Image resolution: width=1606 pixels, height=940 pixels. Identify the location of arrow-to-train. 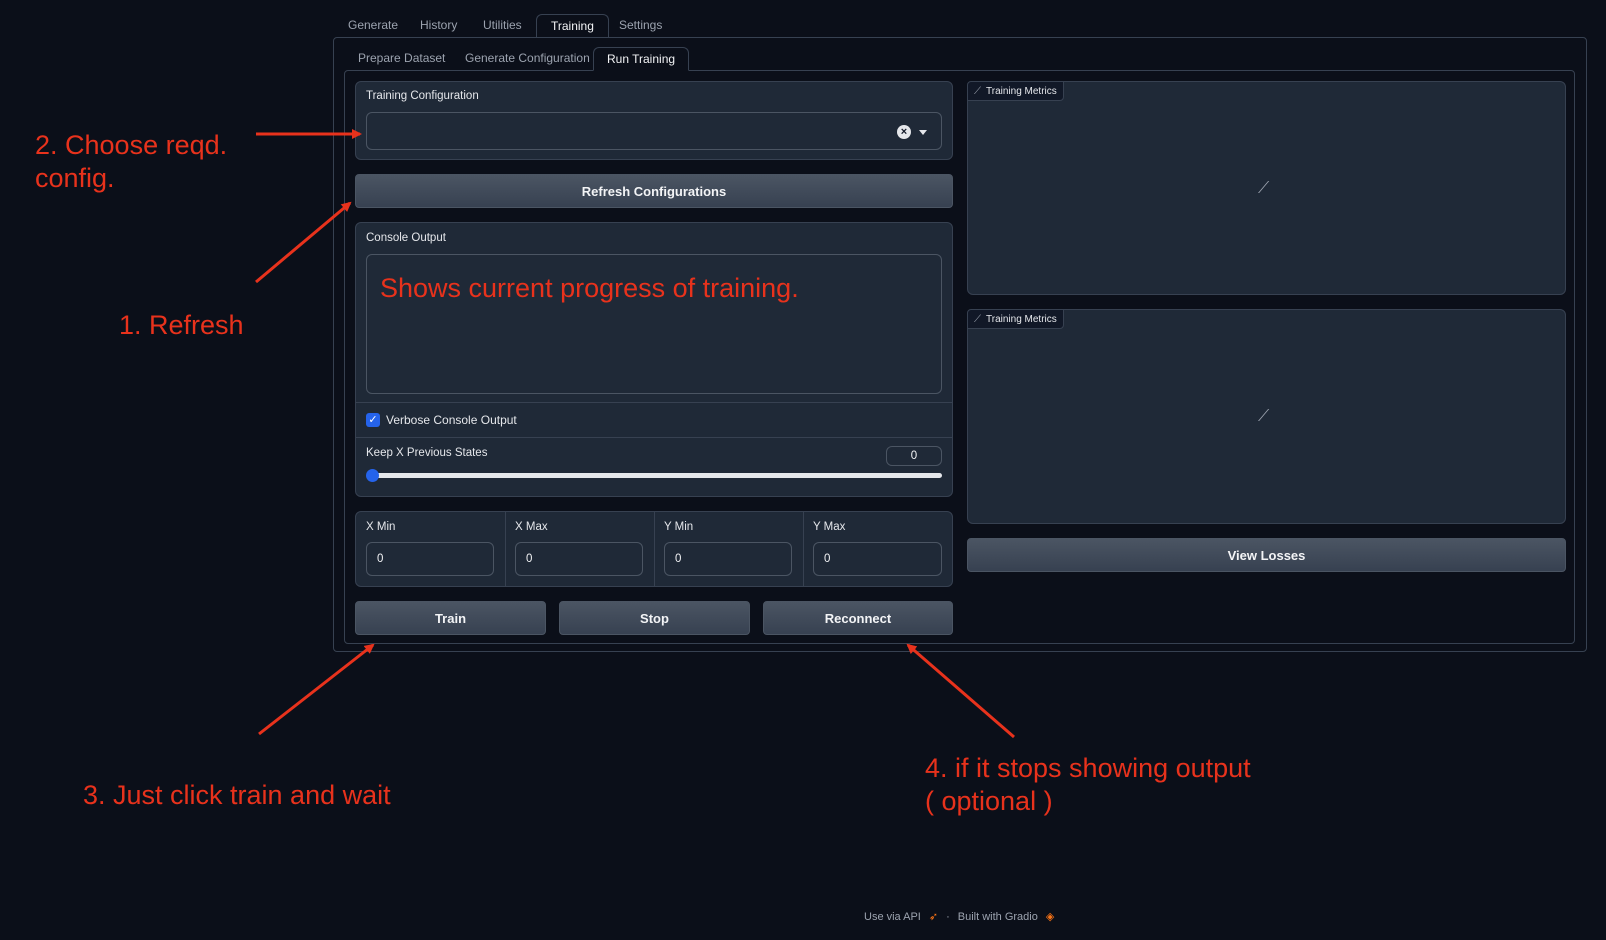
(316, 689).